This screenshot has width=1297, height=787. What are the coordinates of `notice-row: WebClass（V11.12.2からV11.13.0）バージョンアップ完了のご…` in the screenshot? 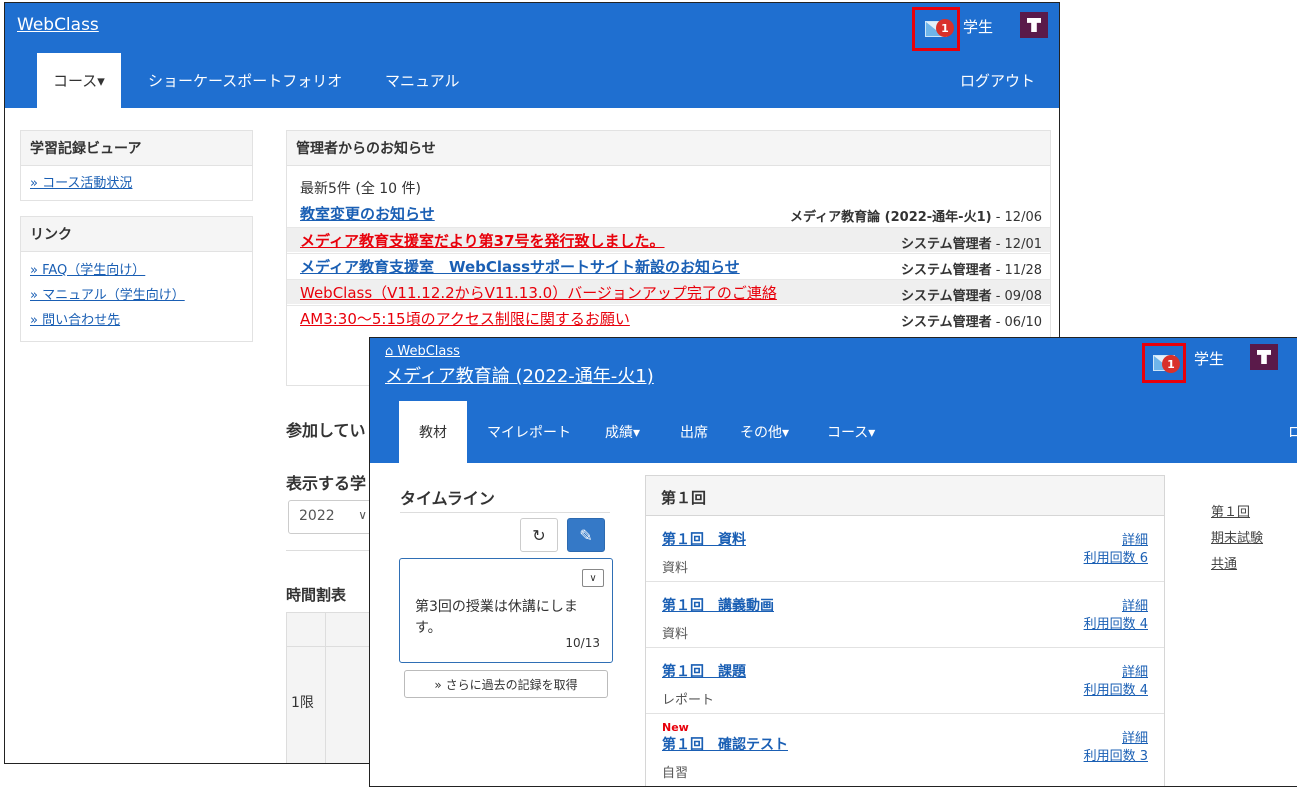 It's located at (668, 291).